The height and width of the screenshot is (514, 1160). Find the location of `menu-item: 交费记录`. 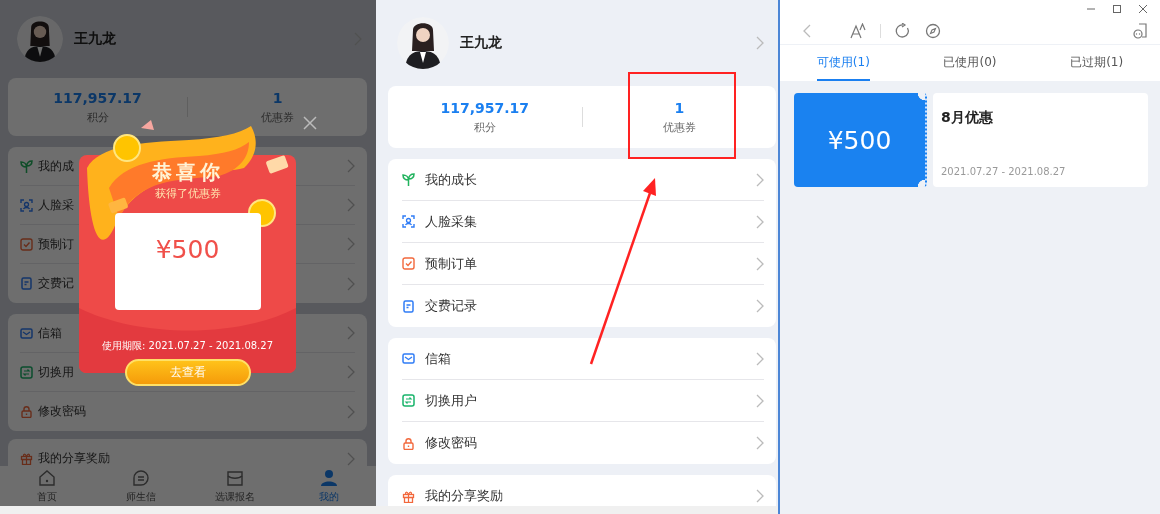

menu-item: 交费记录 is located at coordinates (583, 306).